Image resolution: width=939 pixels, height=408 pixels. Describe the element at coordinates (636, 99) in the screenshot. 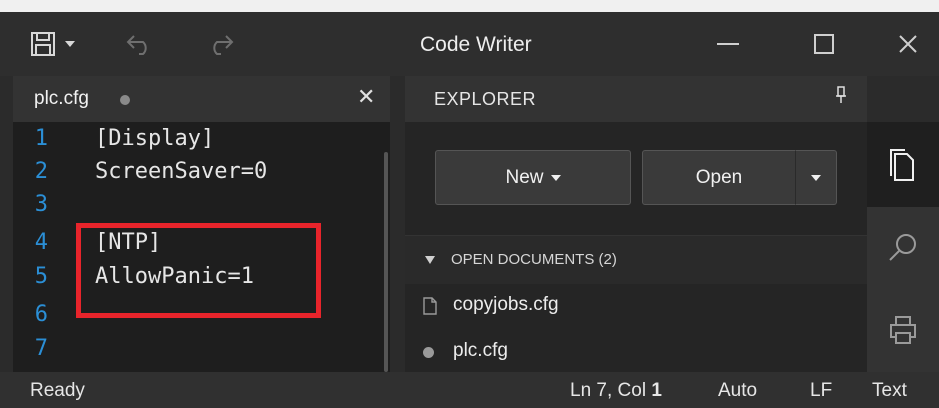

I see `explorer-header: EXPLORER` at that location.